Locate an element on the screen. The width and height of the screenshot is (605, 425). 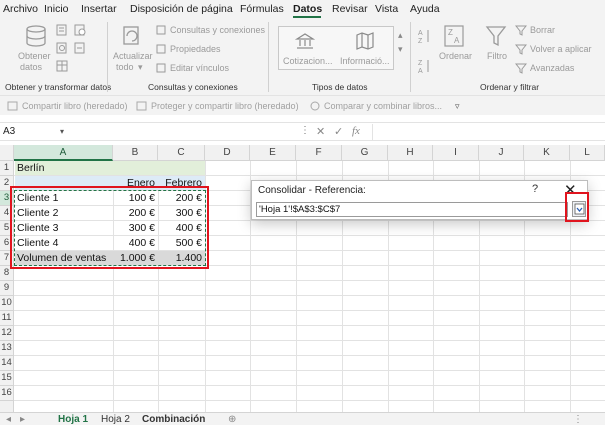
sheet-tab-hoja2: Hoja 2 is located at coordinates (115, 419).